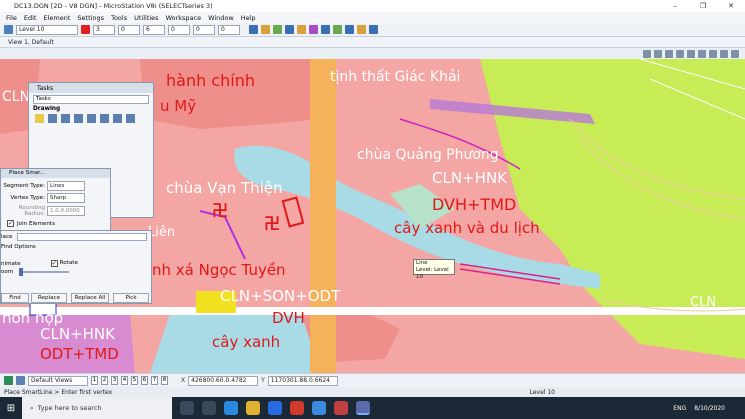 The image size is (745, 419). I want to click on replace-button: Replace, so click(49, 298).